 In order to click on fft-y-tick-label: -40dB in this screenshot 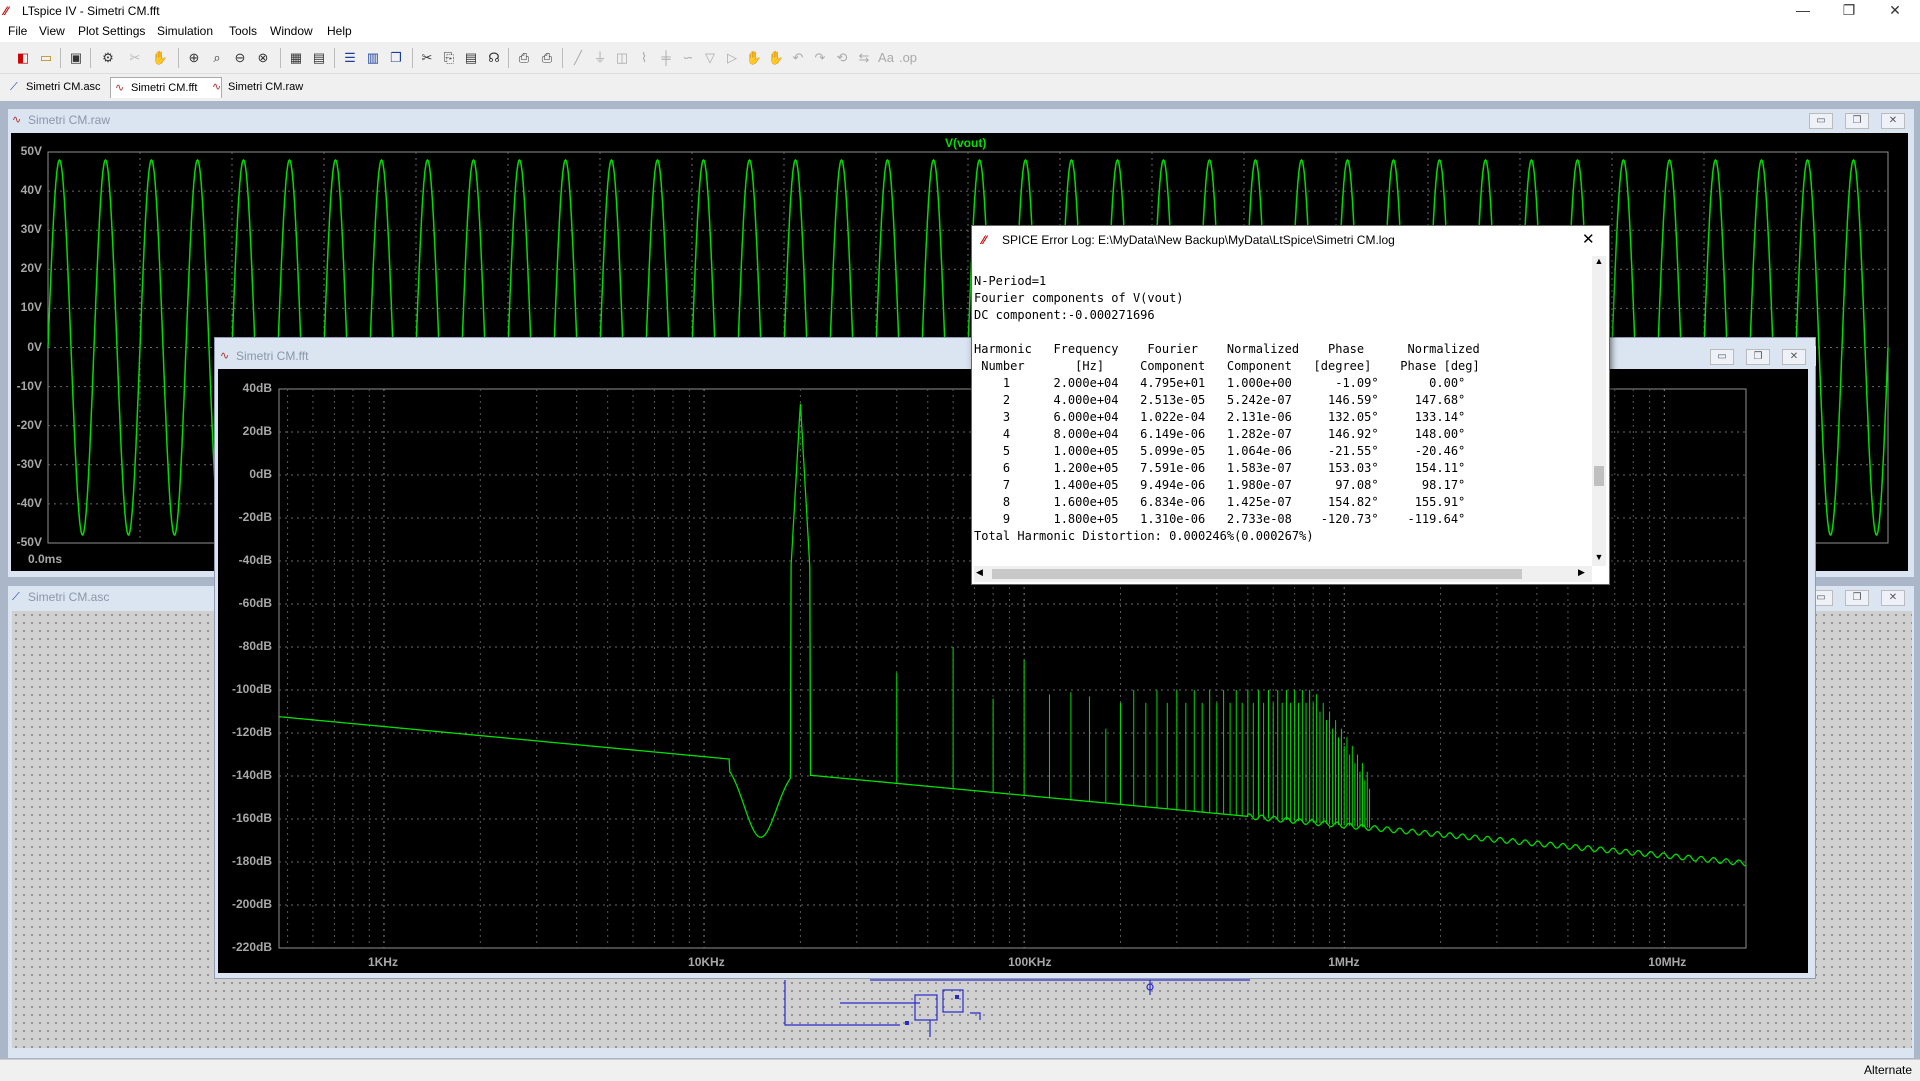, I will do `click(255, 560)`.